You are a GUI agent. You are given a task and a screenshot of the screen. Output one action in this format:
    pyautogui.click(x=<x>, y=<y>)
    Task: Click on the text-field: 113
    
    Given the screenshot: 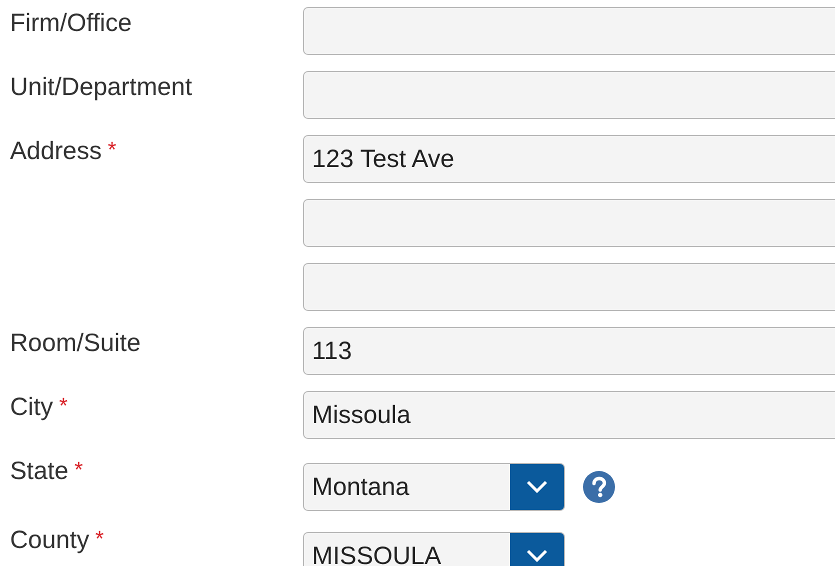 What is the action you would take?
    pyautogui.click(x=569, y=351)
    